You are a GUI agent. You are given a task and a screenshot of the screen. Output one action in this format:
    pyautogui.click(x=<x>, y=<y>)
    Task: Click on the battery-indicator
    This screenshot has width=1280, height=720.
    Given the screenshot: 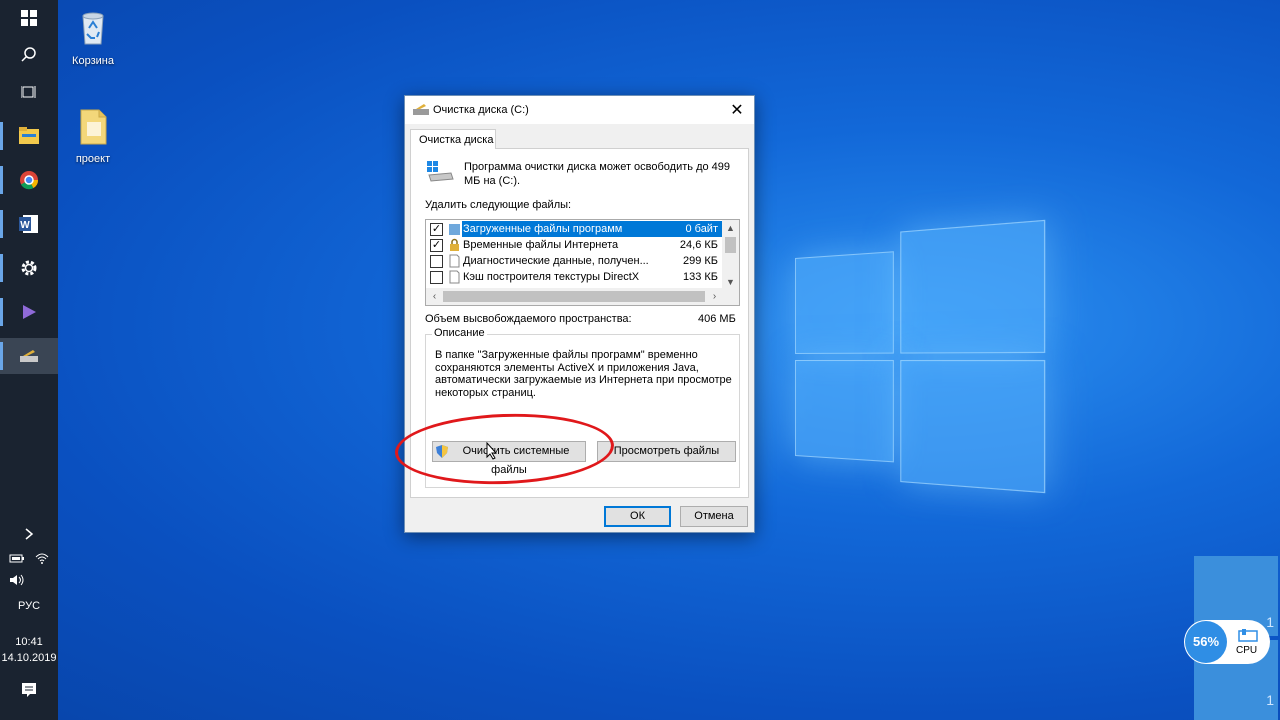 What is the action you would take?
    pyautogui.click(x=17, y=558)
    